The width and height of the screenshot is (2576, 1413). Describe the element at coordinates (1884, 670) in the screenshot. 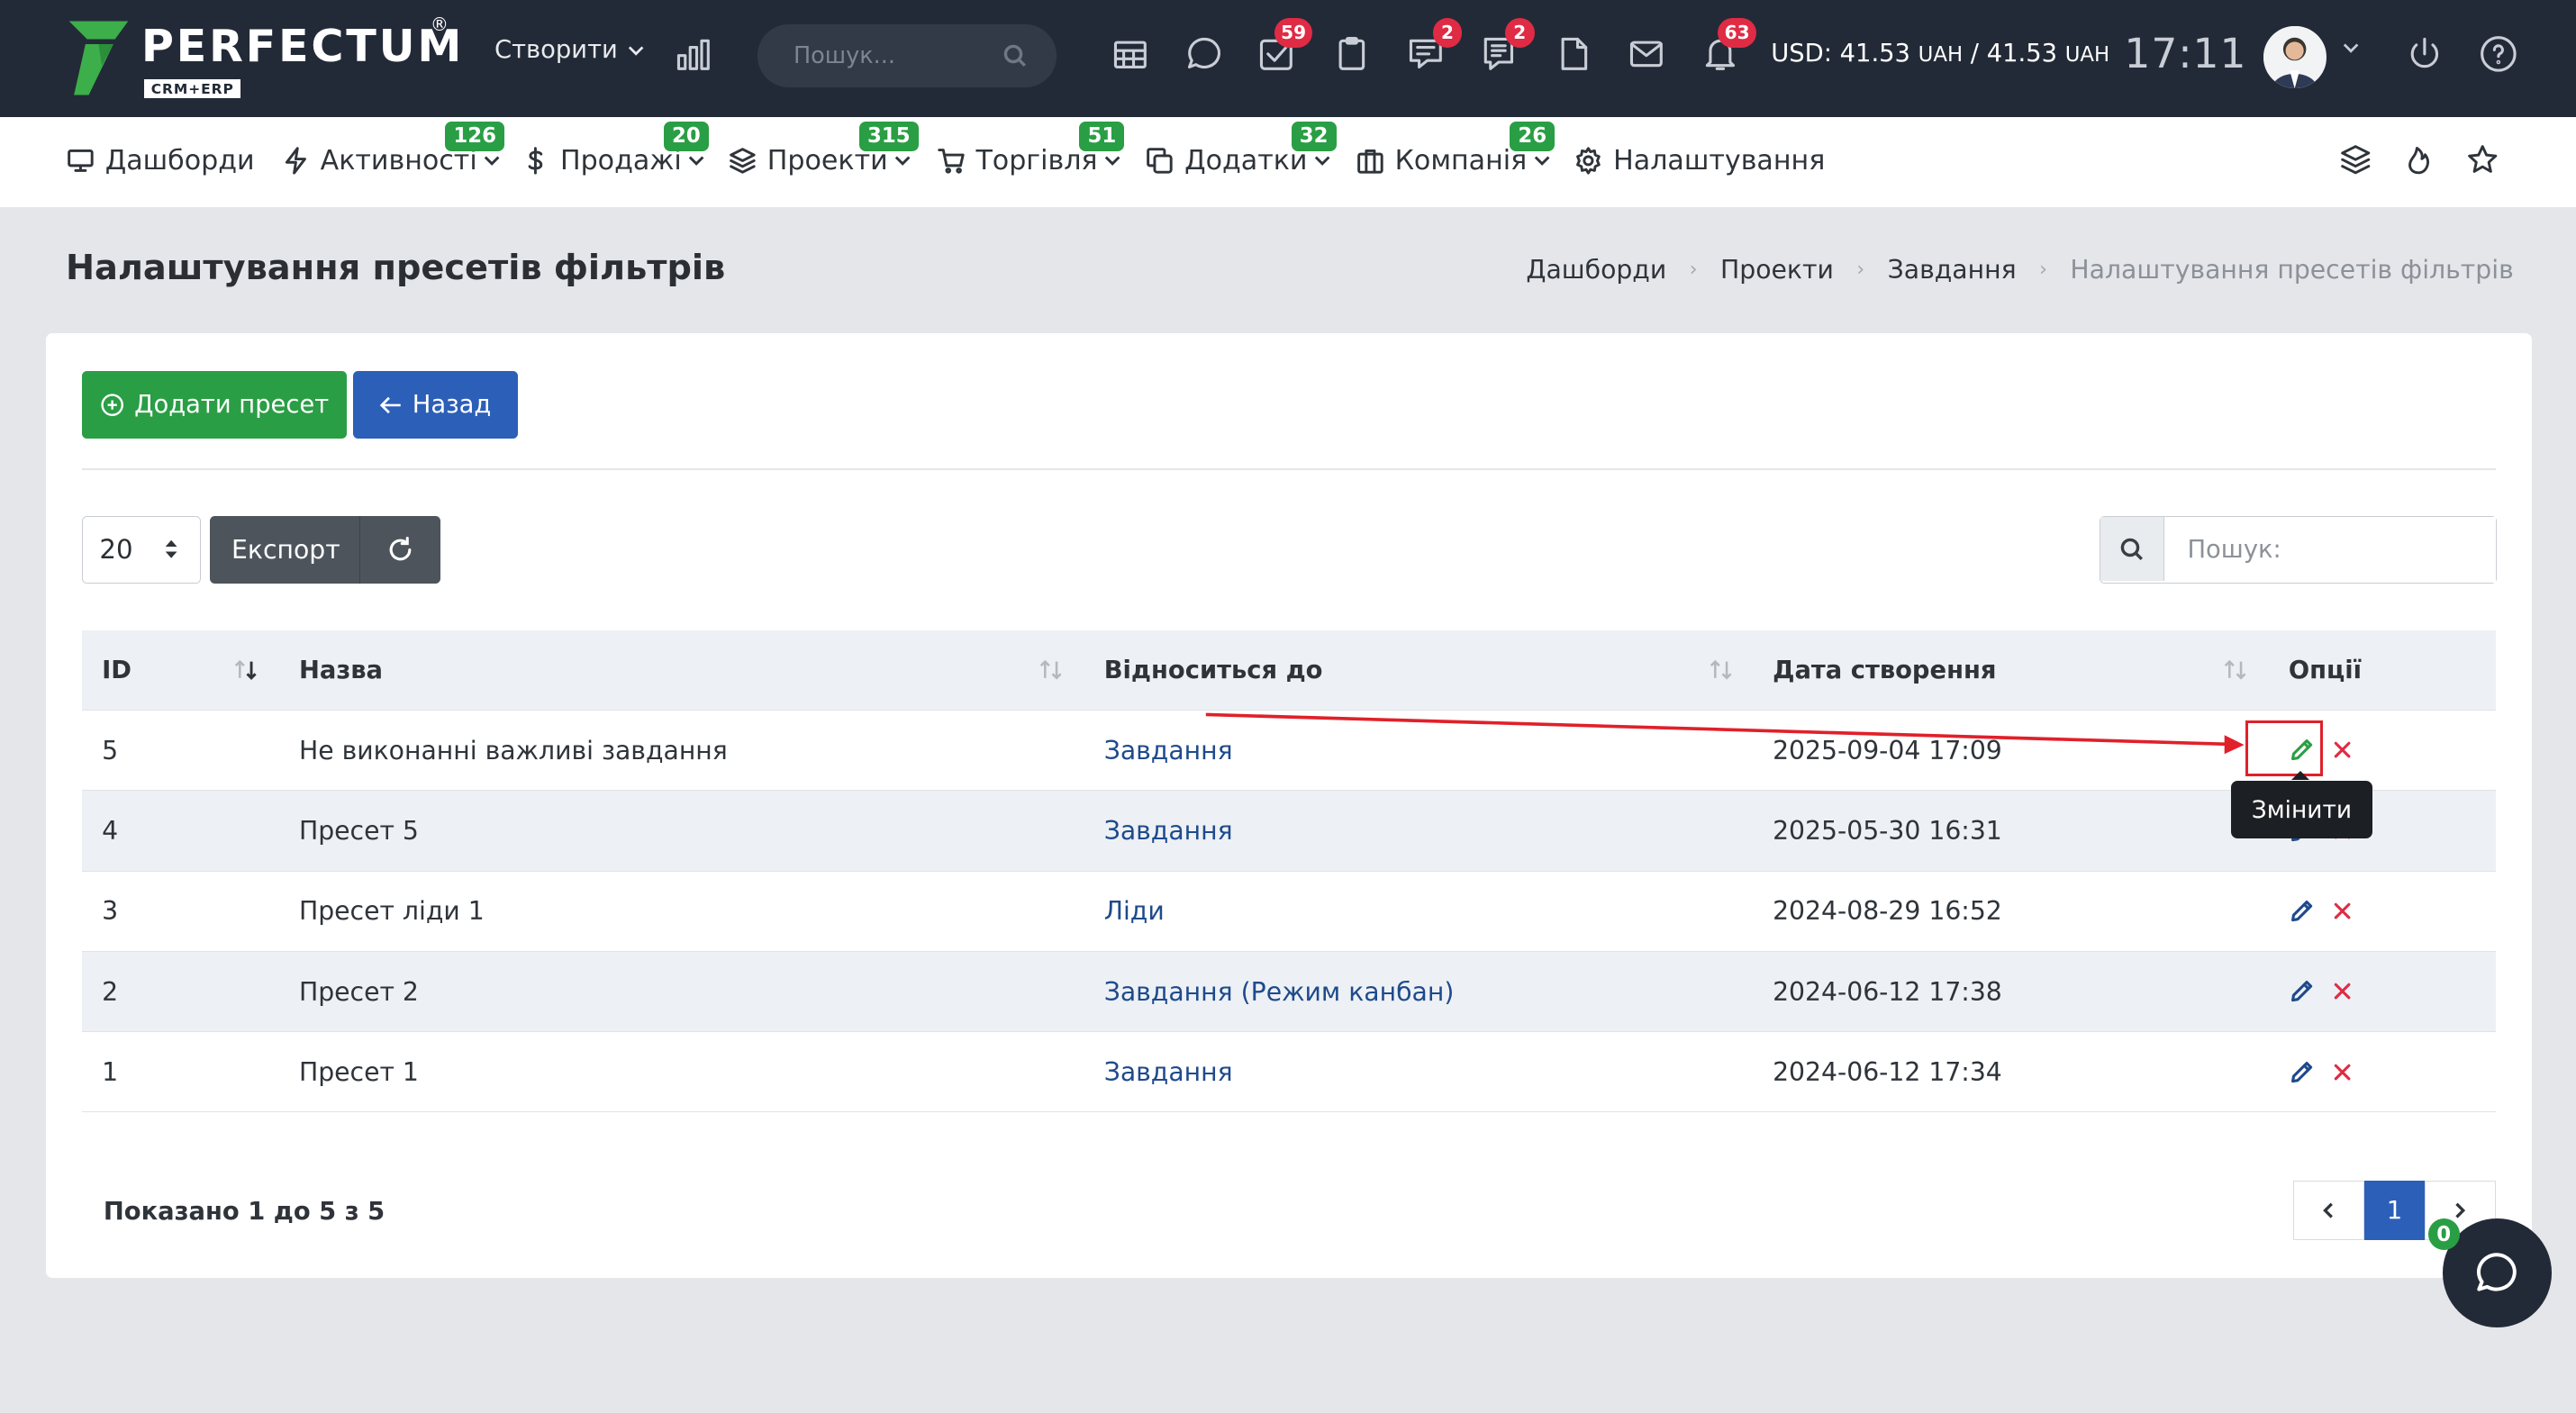

I see `header-created: Дата створення` at that location.